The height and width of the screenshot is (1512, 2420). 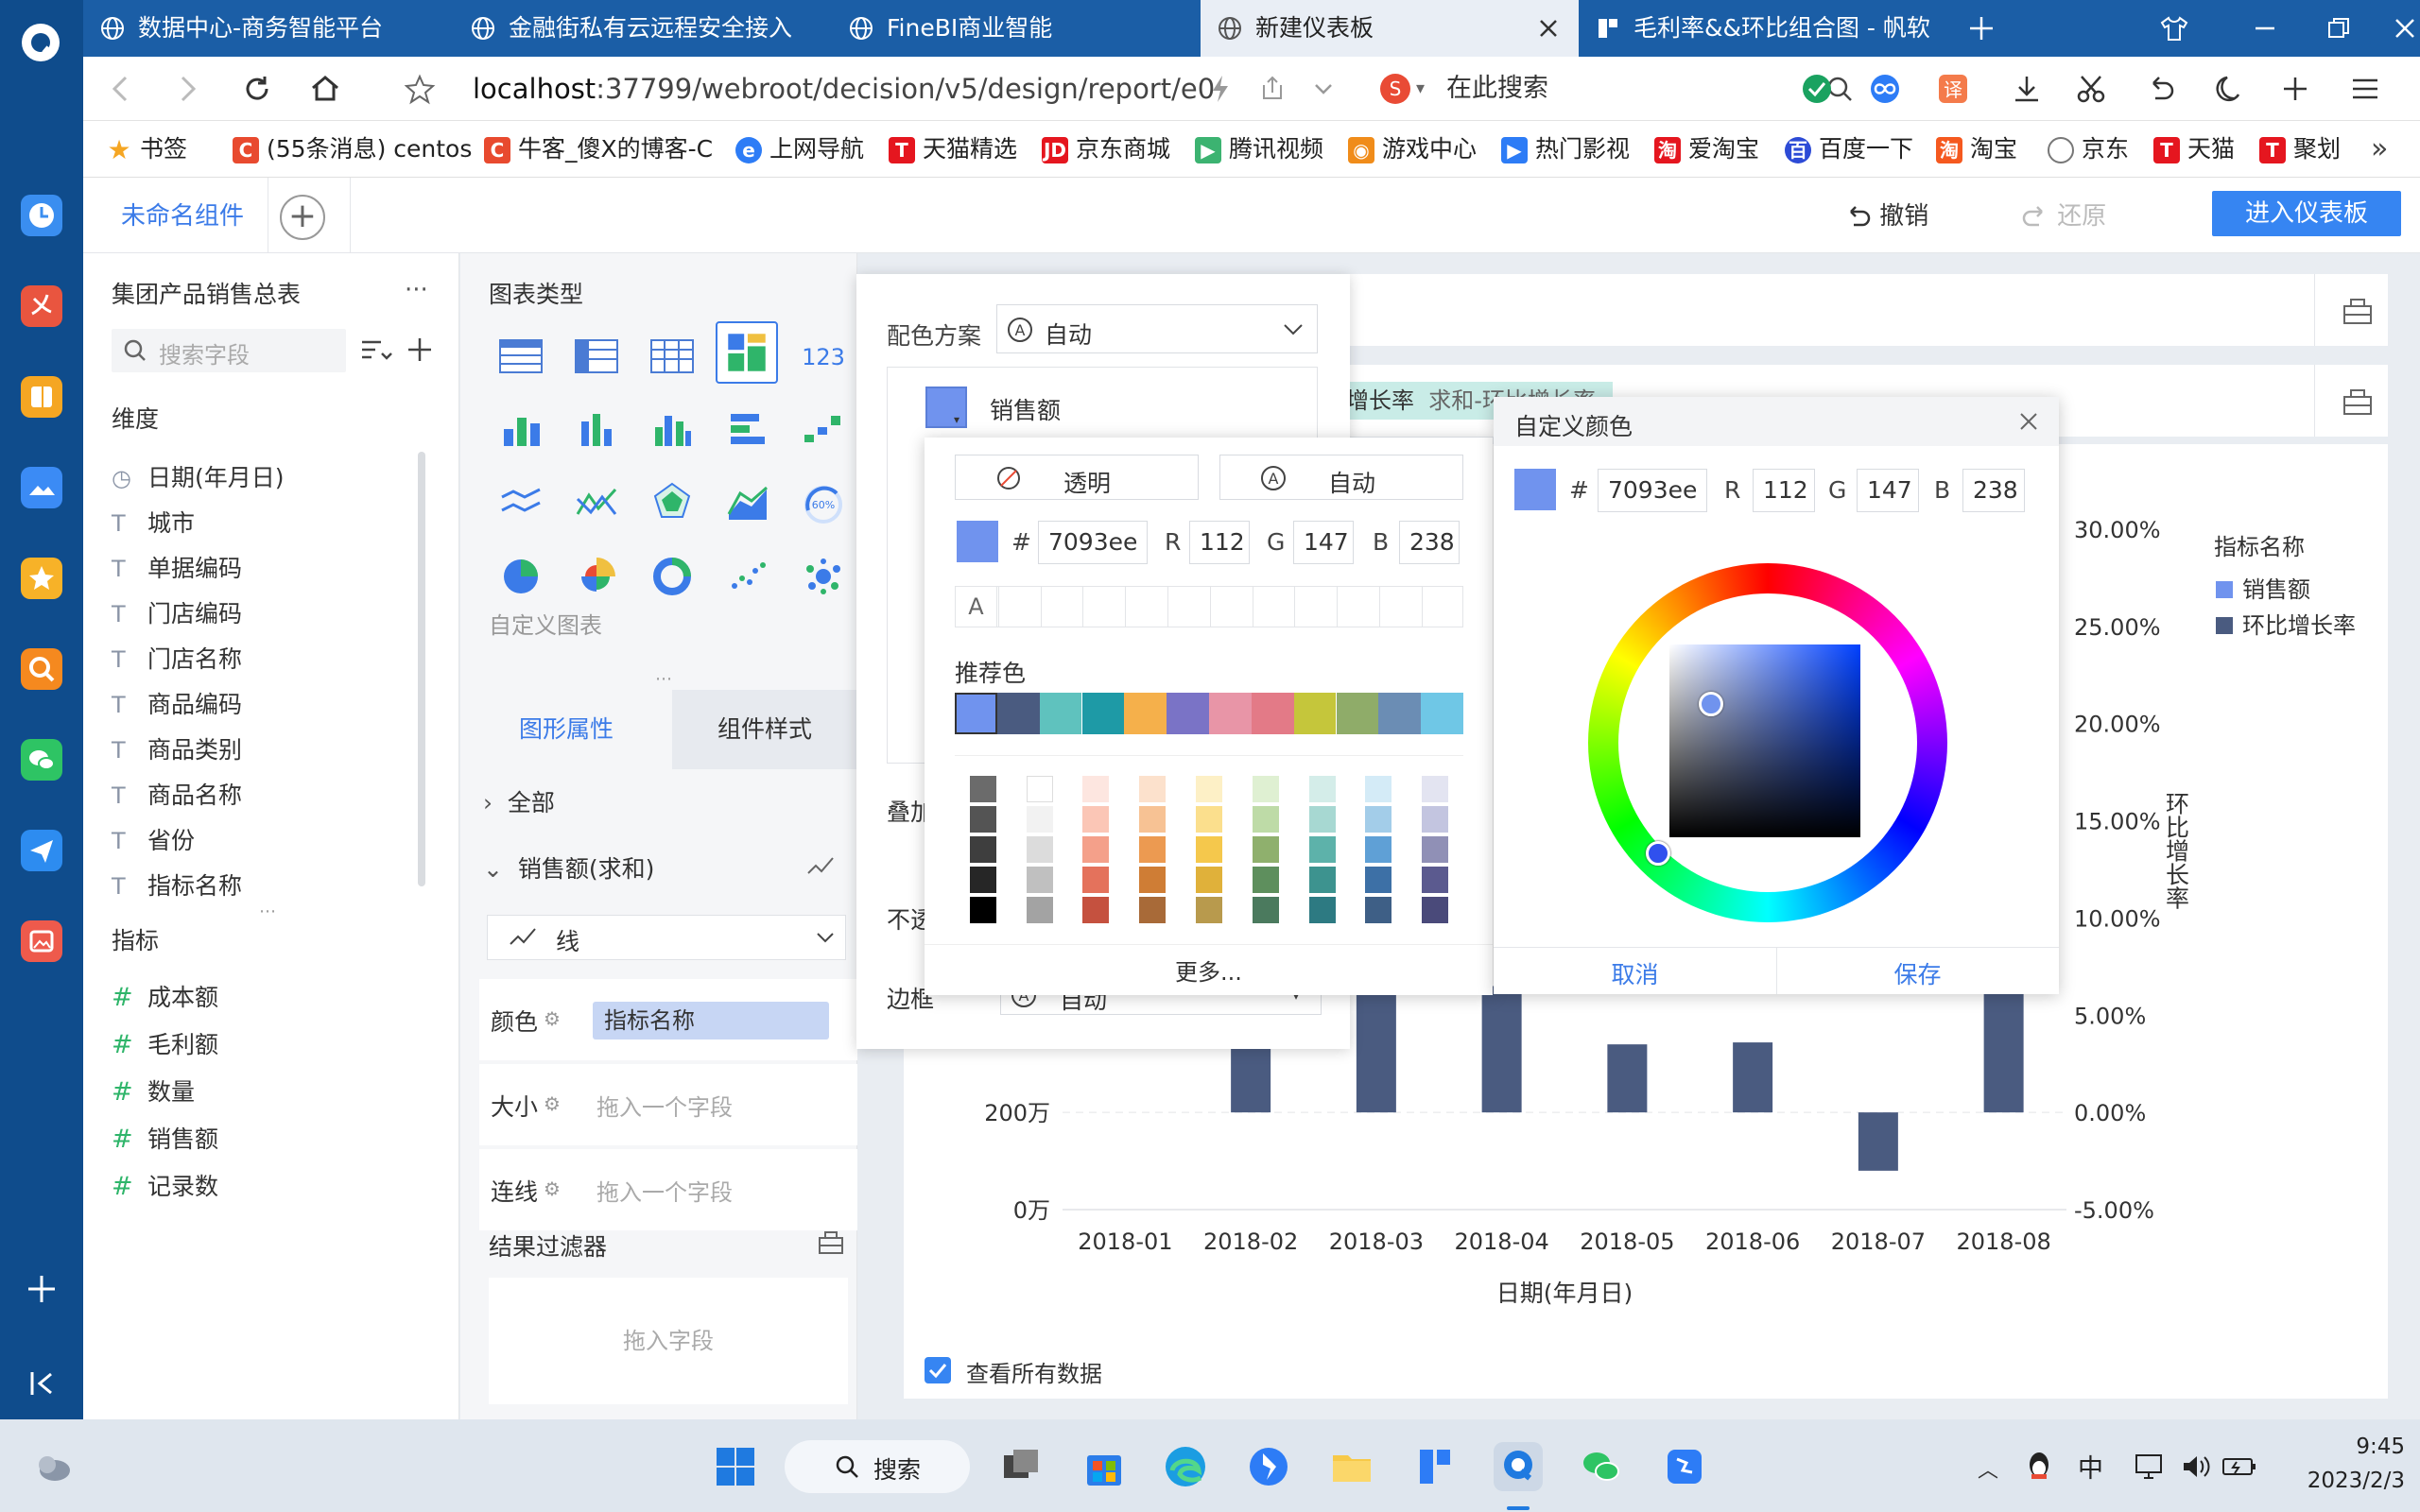 What do you see at coordinates (1420, 89) in the screenshot?
I see `engine-dropdown-icon: ▾` at bounding box center [1420, 89].